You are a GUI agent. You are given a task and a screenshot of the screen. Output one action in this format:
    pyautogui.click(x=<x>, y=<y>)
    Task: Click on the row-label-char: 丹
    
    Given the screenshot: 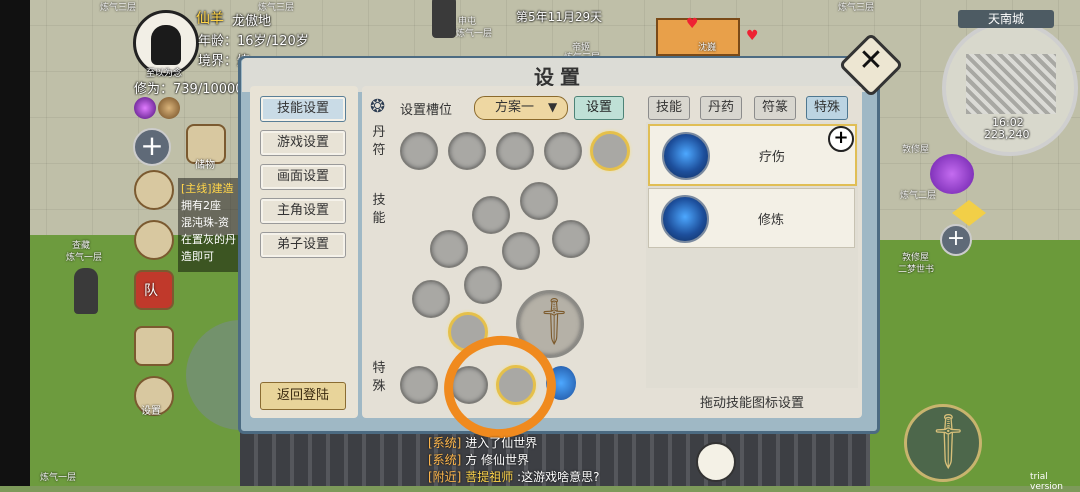 What is the action you would take?
    pyautogui.click(x=379, y=132)
    